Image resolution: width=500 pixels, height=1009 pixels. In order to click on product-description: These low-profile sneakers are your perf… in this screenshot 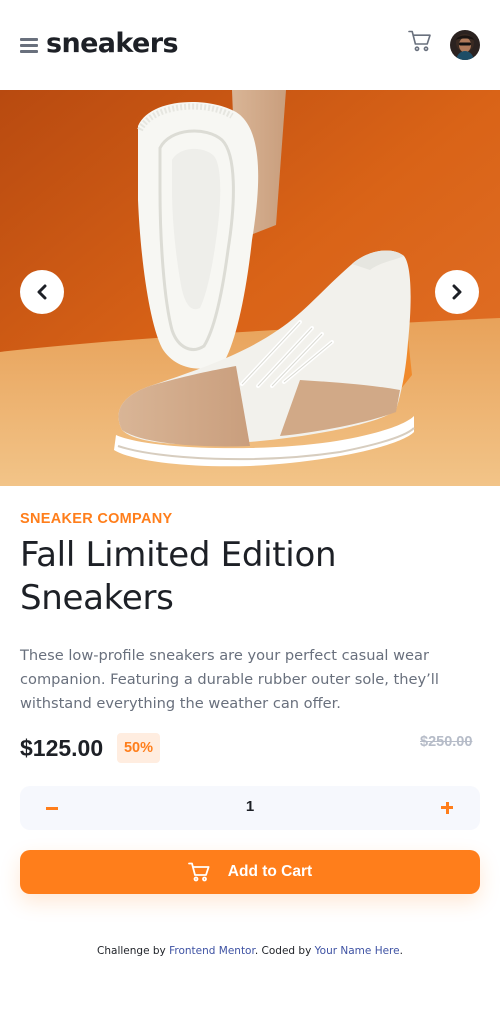, I will do `click(229, 679)`.